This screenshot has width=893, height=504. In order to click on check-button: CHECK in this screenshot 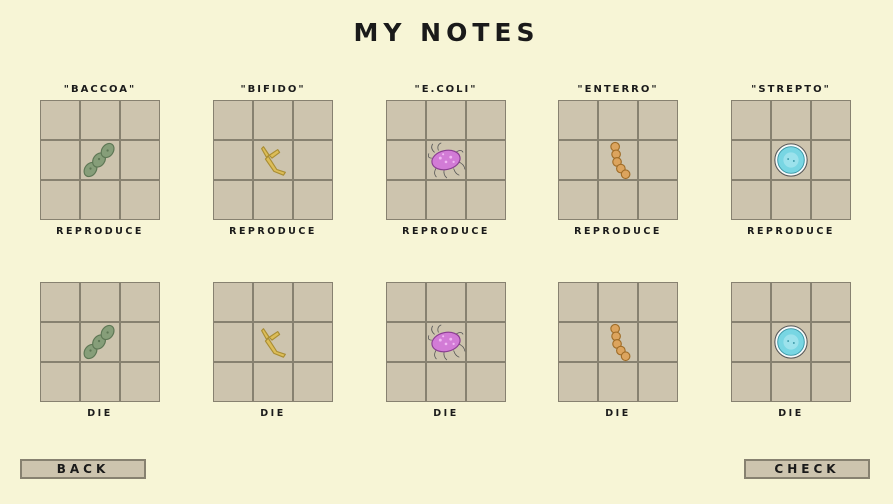, I will do `click(807, 469)`.